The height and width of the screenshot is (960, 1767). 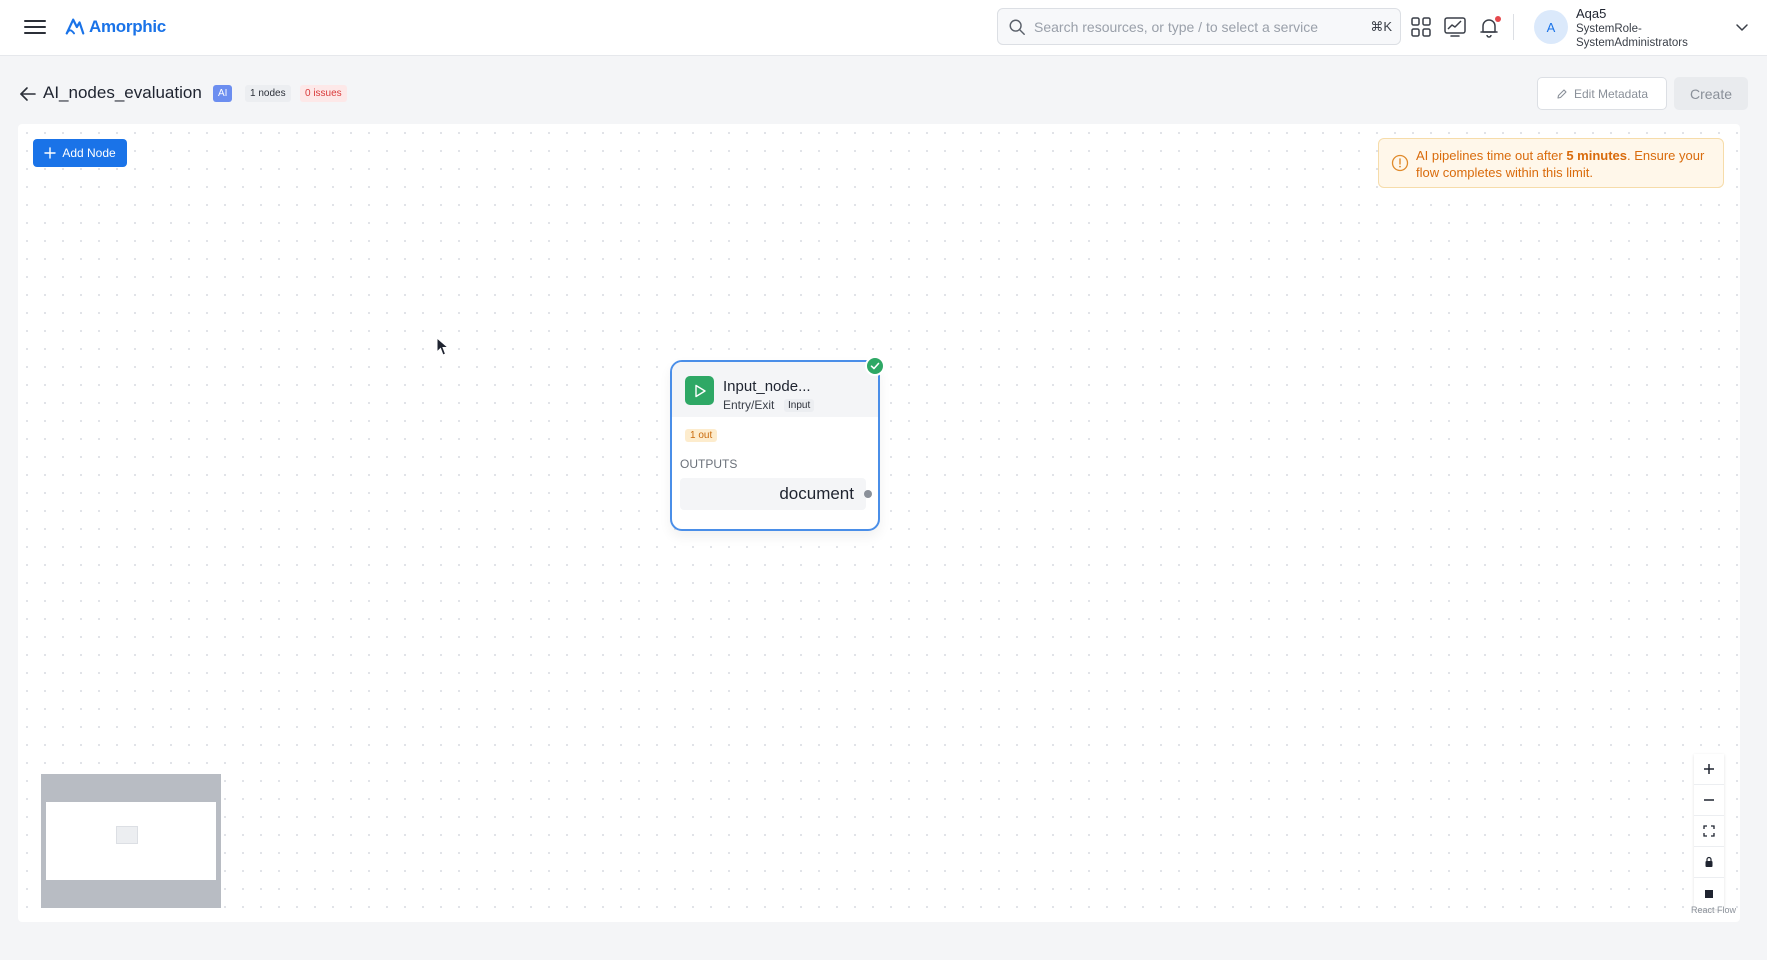 What do you see at coordinates (89, 153) in the screenshot?
I see `add-node-label: Add Node` at bounding box center [89, 153].